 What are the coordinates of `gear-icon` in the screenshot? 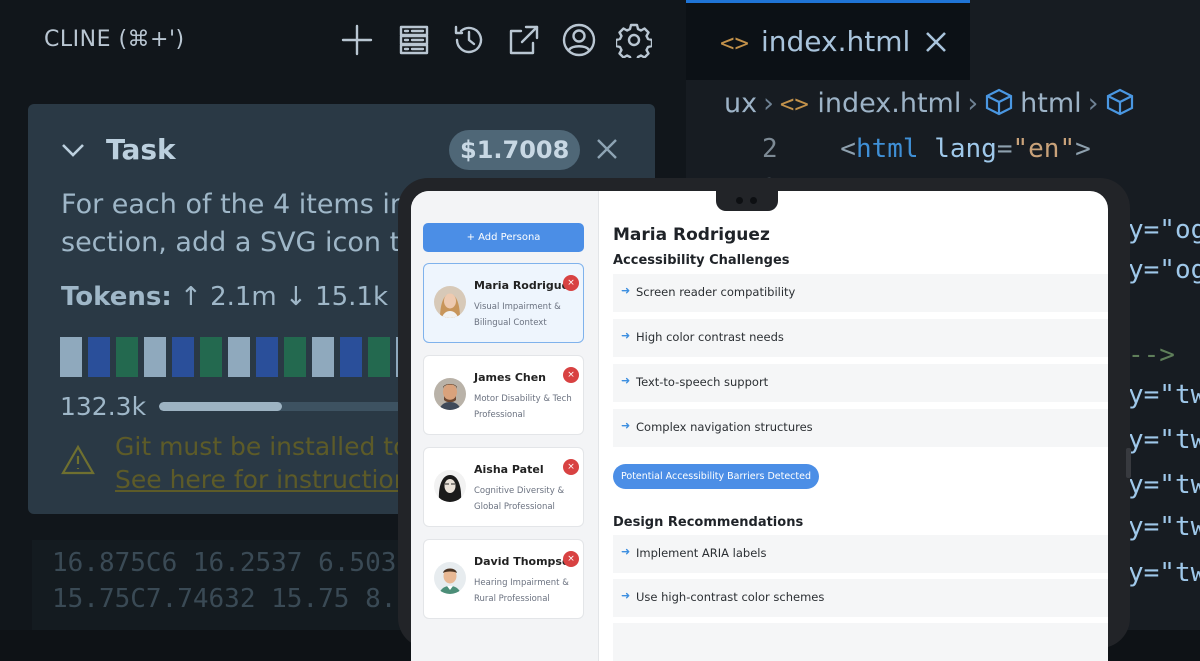 It's located at (634, 42).